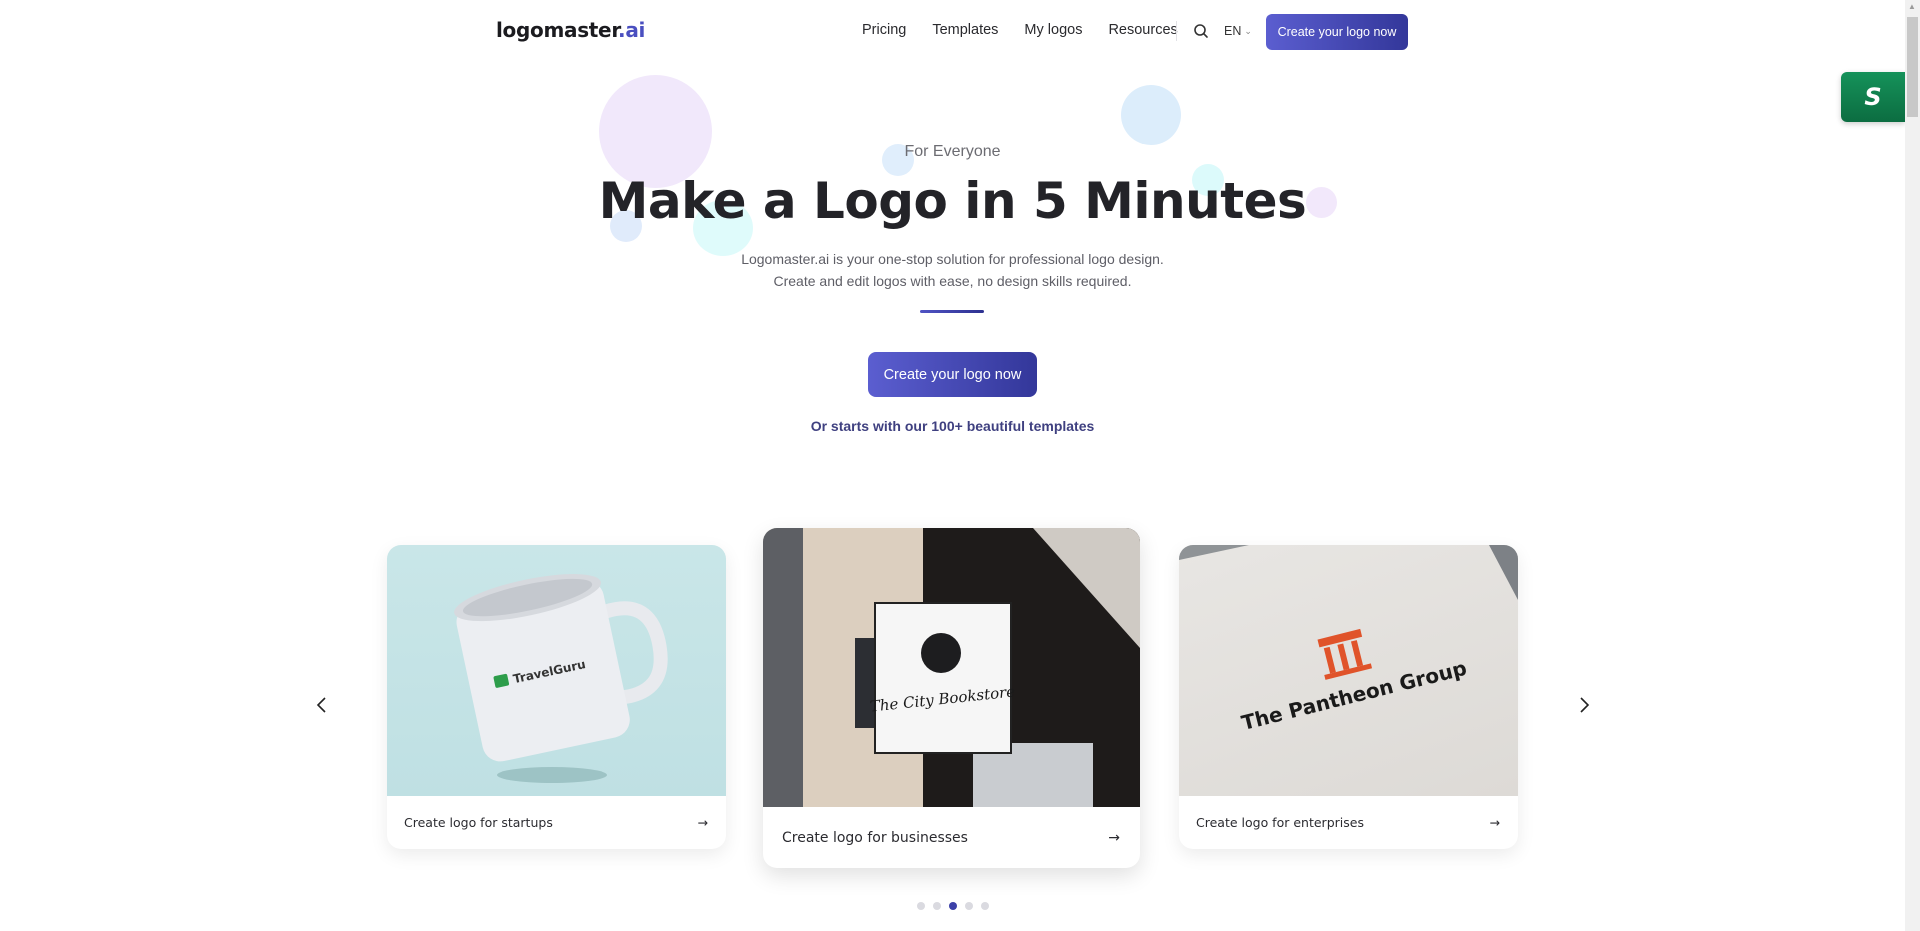  Describe the element at coordinates (952, 201) in the screenshot. I see `hero-title: Make a Logo in 5 Minutes` at that location.